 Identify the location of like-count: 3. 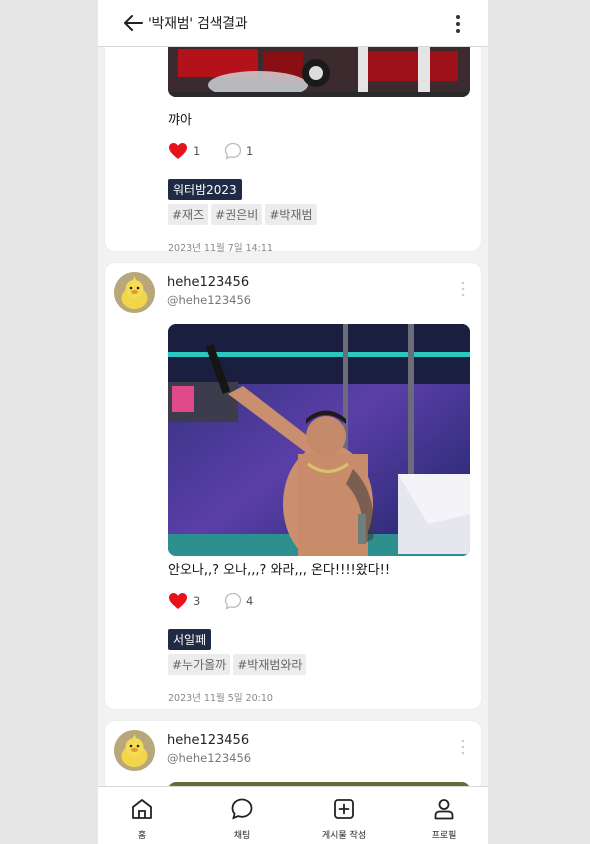
(197, 601).